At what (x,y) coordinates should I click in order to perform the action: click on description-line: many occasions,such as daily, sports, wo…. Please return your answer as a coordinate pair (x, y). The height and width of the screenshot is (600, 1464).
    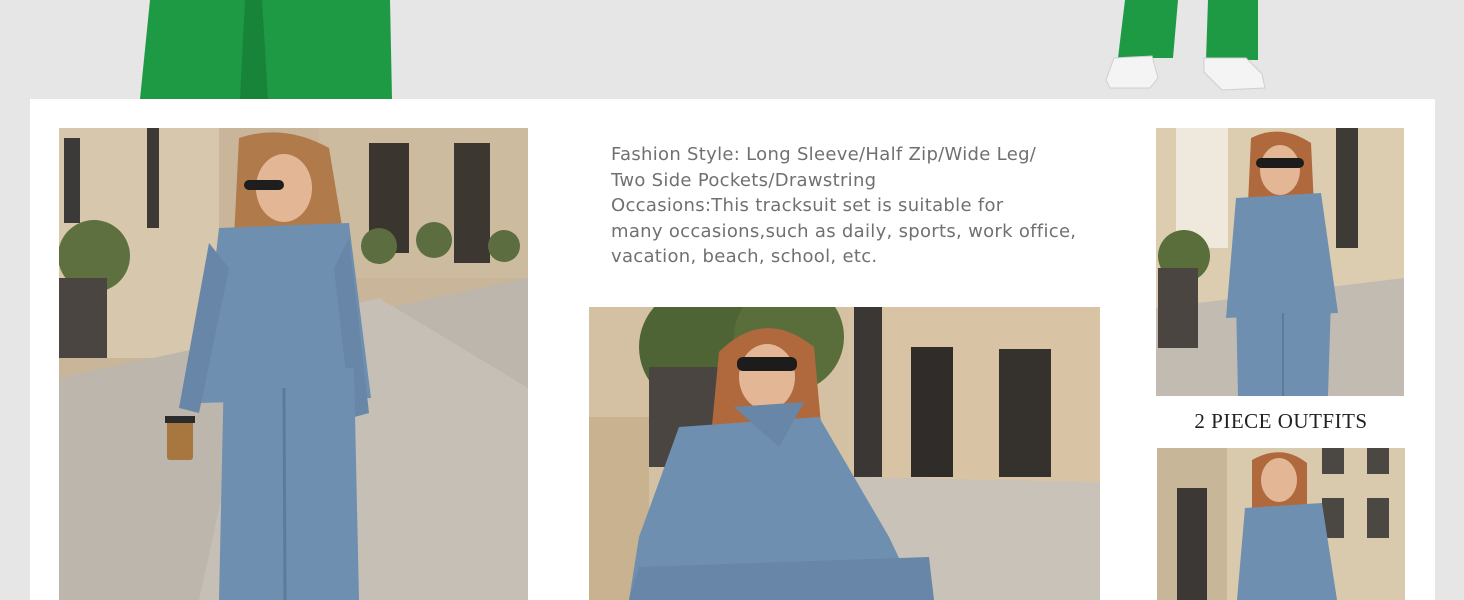
    Looking at the image, I should click on (844, 231).